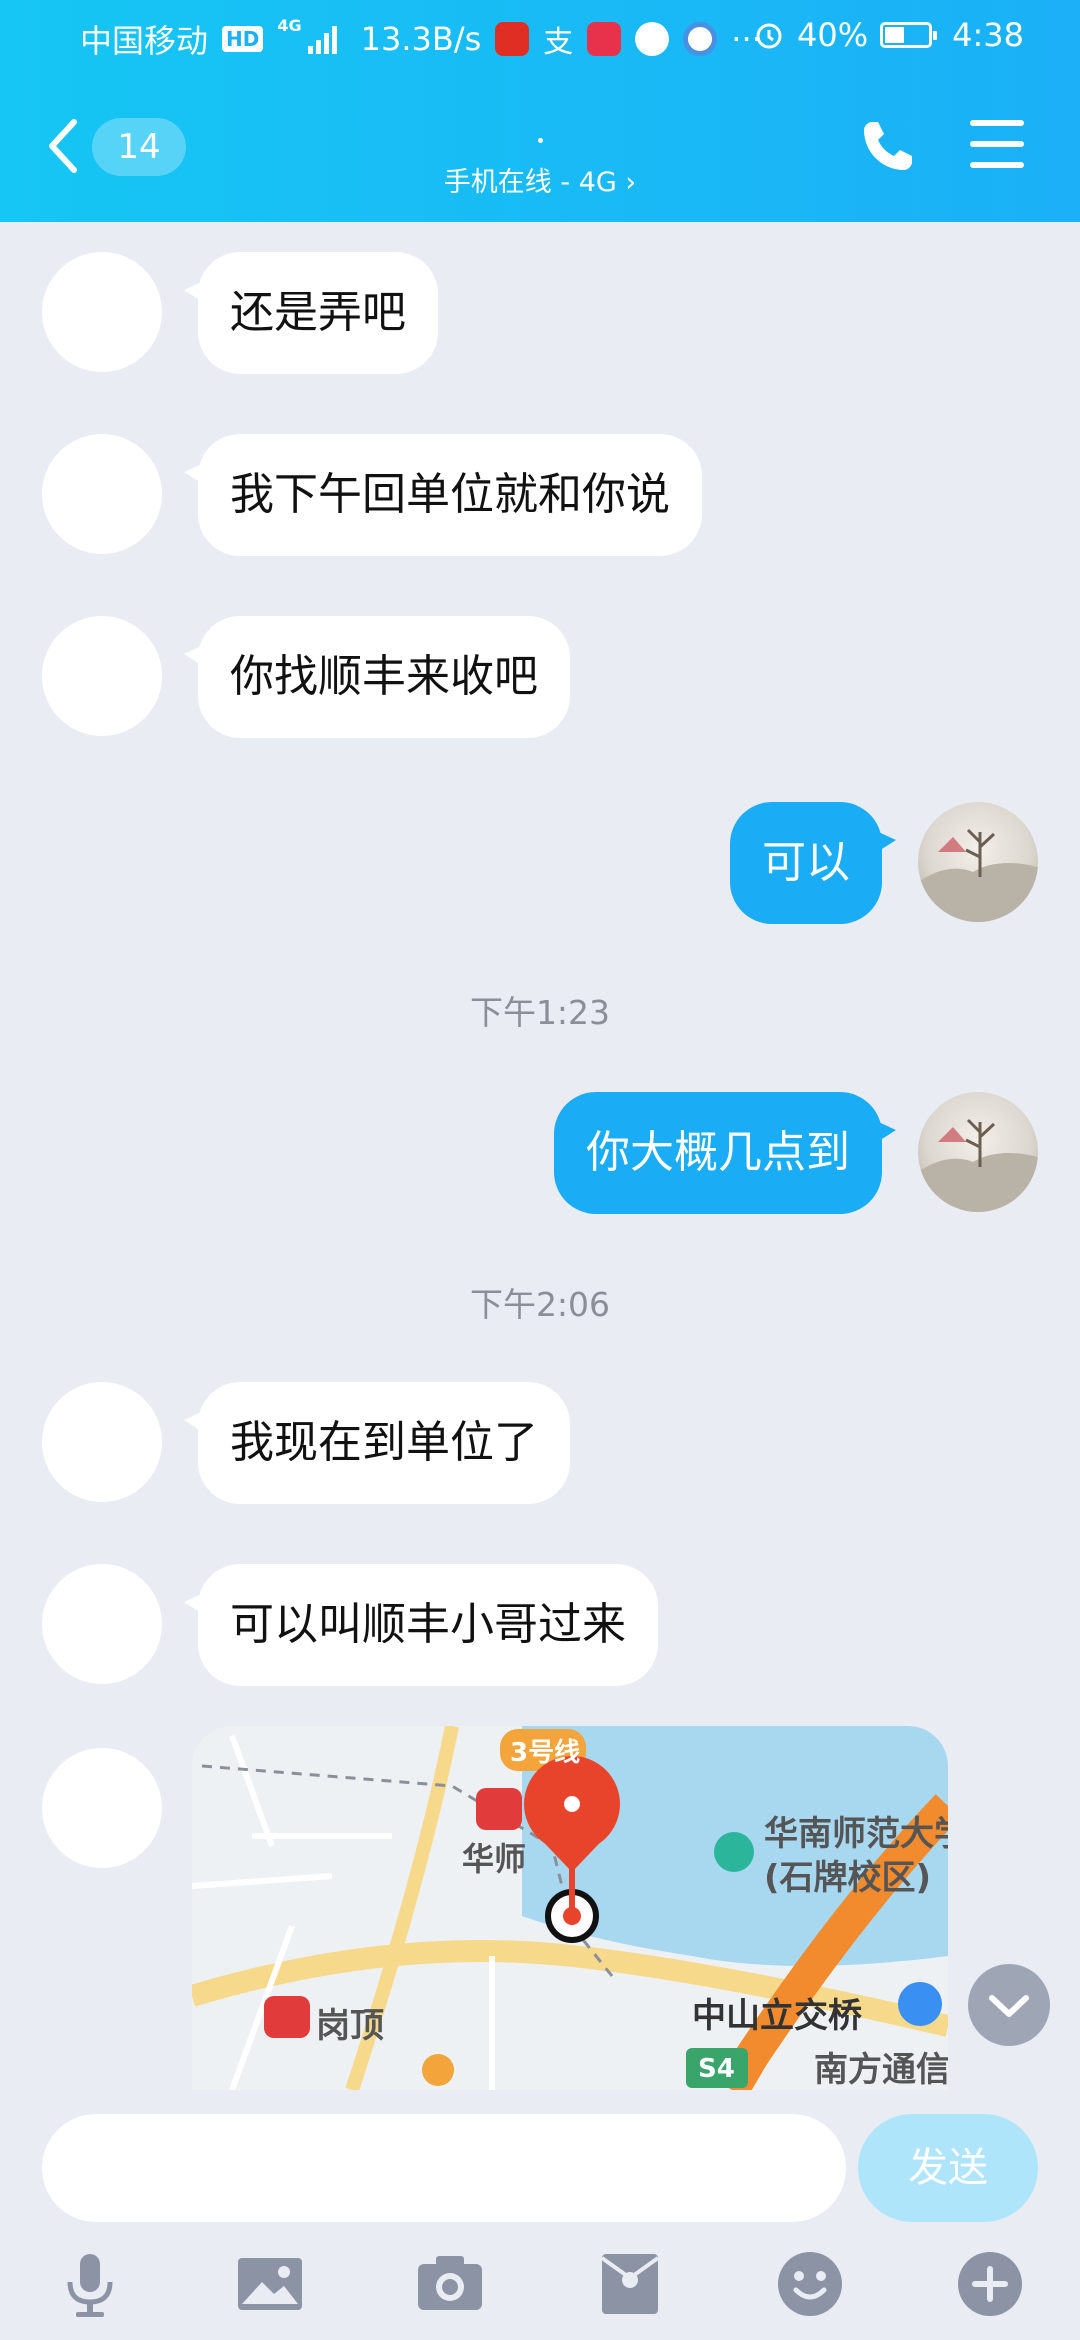  I want to click on plus-icon, so click(990, 2284).